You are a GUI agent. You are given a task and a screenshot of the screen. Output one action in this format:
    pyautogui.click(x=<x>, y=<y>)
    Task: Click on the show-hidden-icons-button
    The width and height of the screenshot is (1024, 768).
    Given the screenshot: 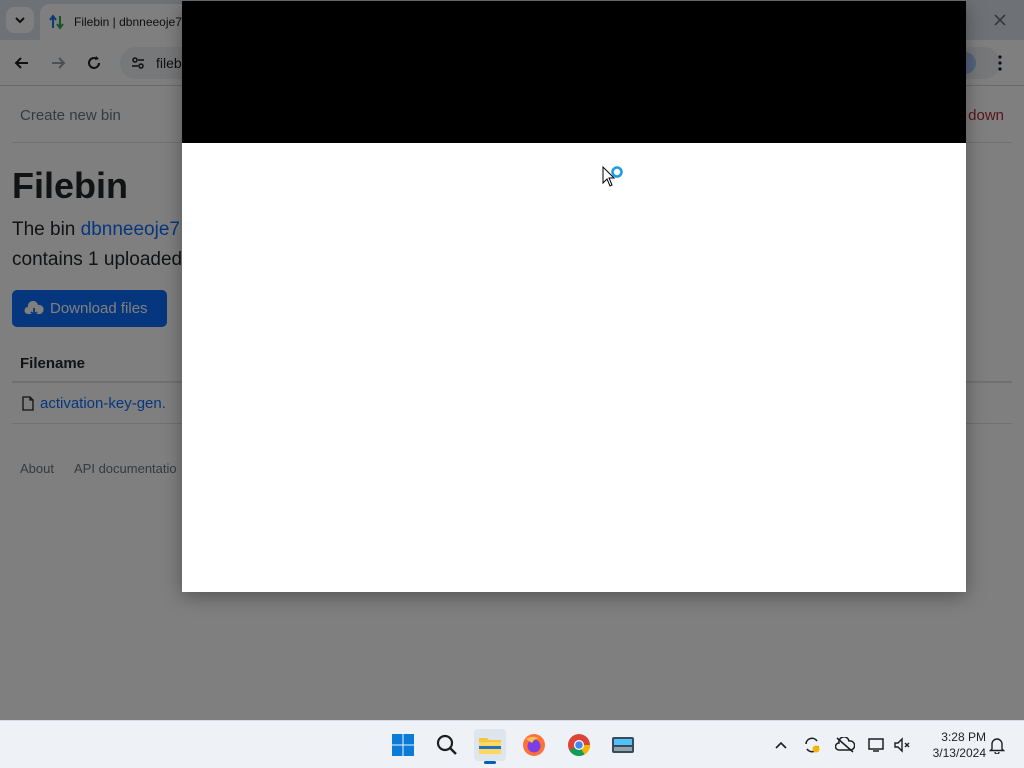 What is the action you would take?
    pyautogui.click(x=781, y=745)
    